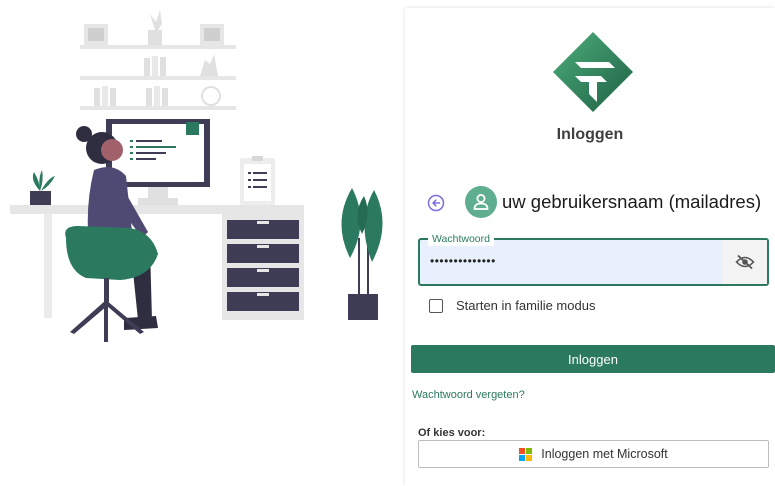 The height and width of the screenshot is (486, 775). I want to click on login-title: Inloggen, so click(590, 134).